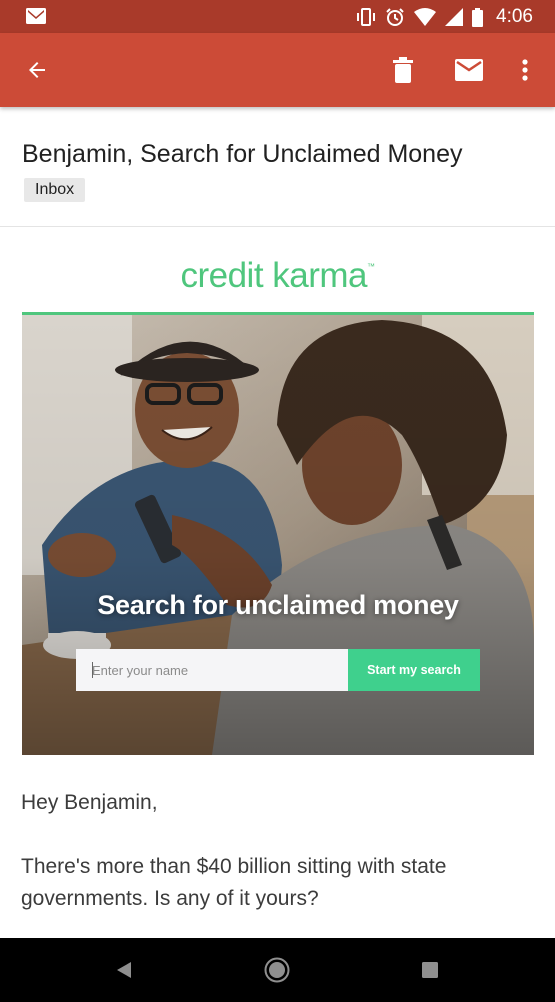 This screenshot has width=555, height=1002. I want to click on nav-recents-icon, so click(430, 970).